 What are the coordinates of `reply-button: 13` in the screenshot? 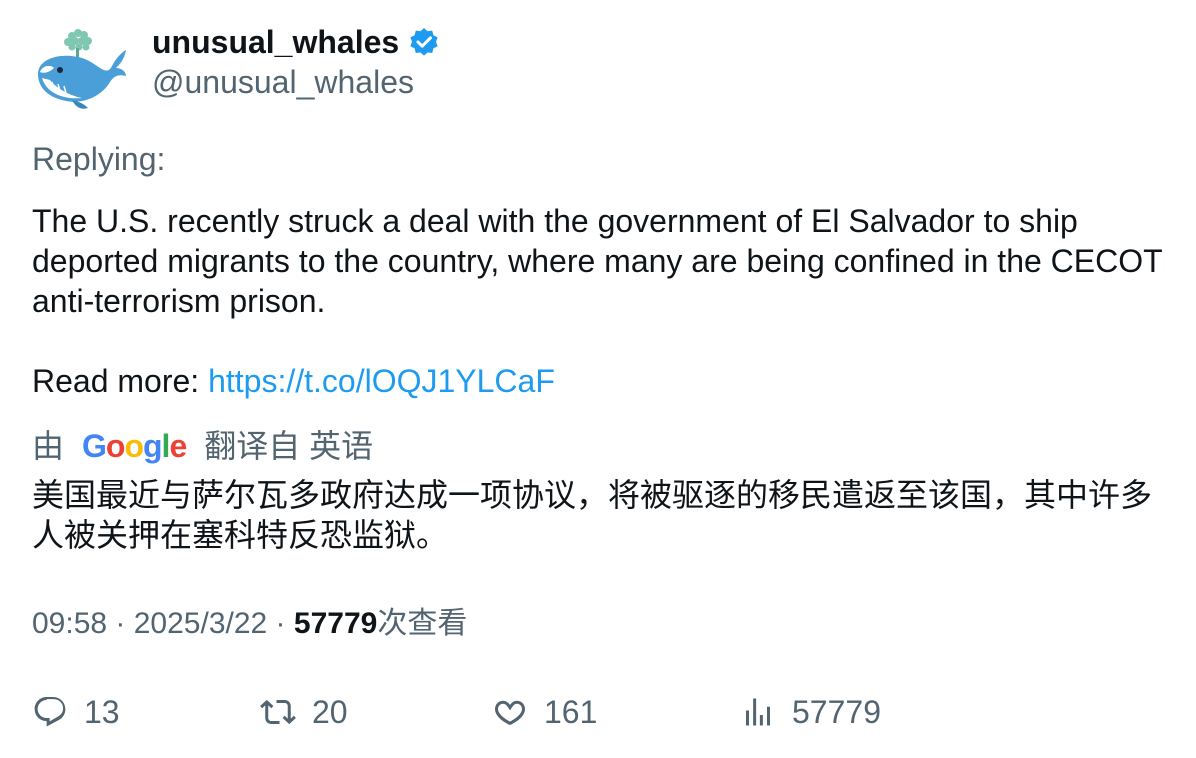 It's located at (76, 712).